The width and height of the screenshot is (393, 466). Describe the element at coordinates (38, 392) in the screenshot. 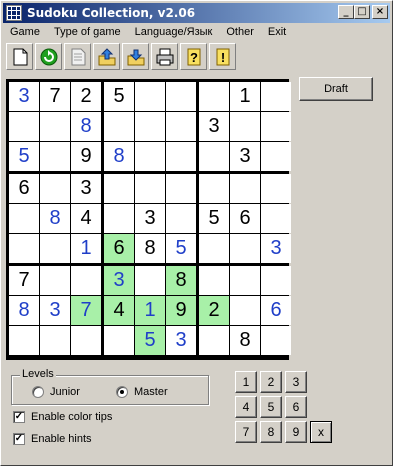

I see `radio-junior-indicator` at that location.